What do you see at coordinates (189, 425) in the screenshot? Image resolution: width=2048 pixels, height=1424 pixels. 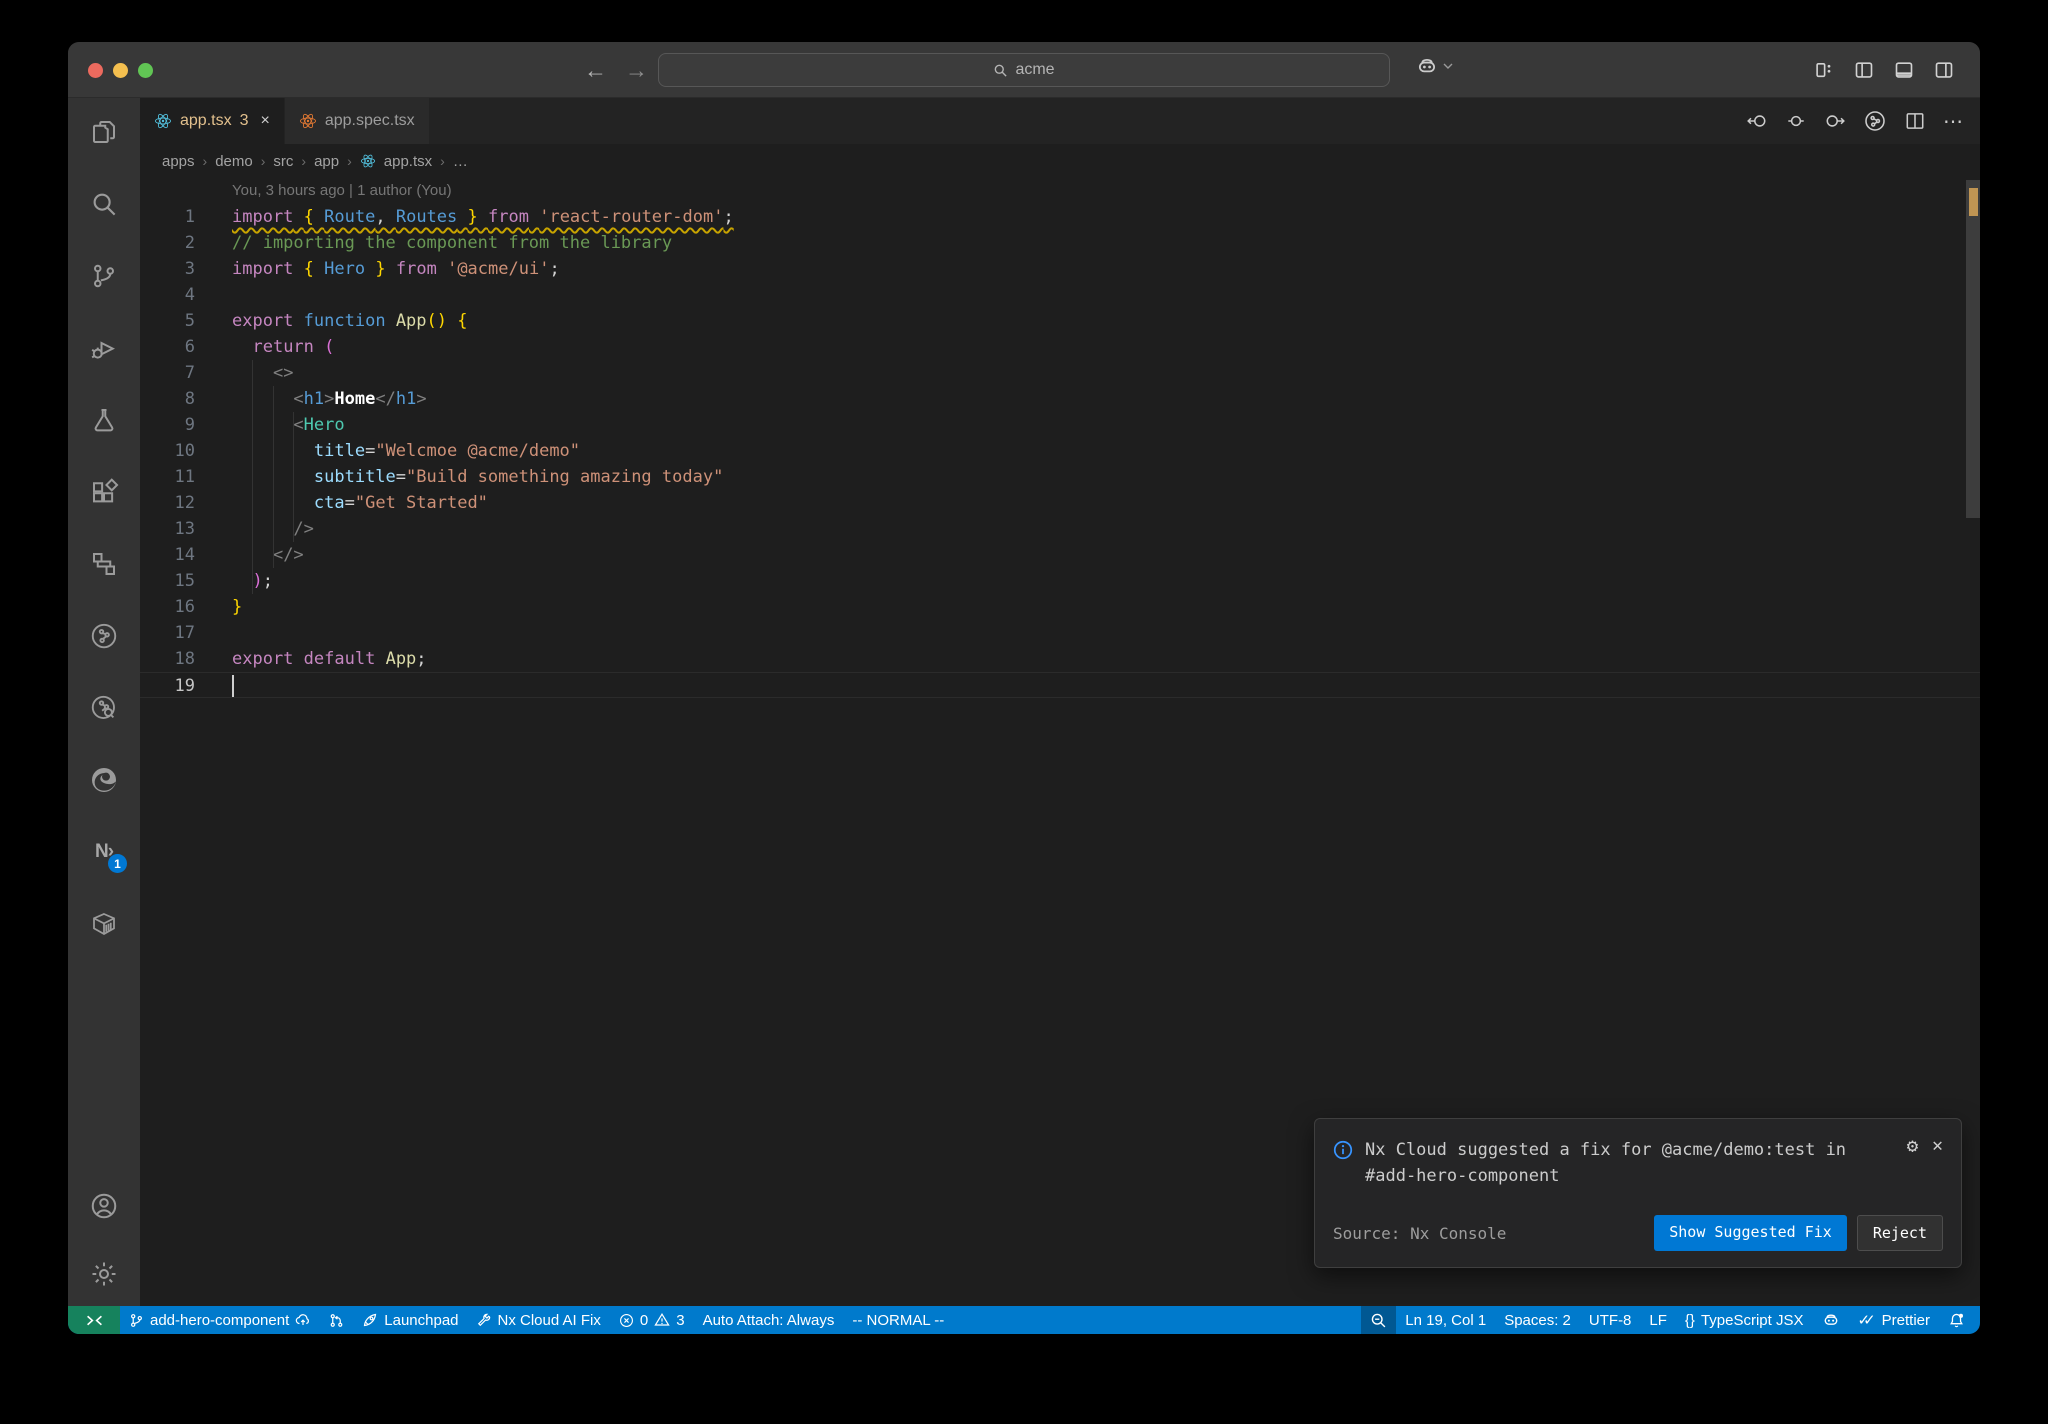 I see `line-number: 9` at bounding box center [189, 425].